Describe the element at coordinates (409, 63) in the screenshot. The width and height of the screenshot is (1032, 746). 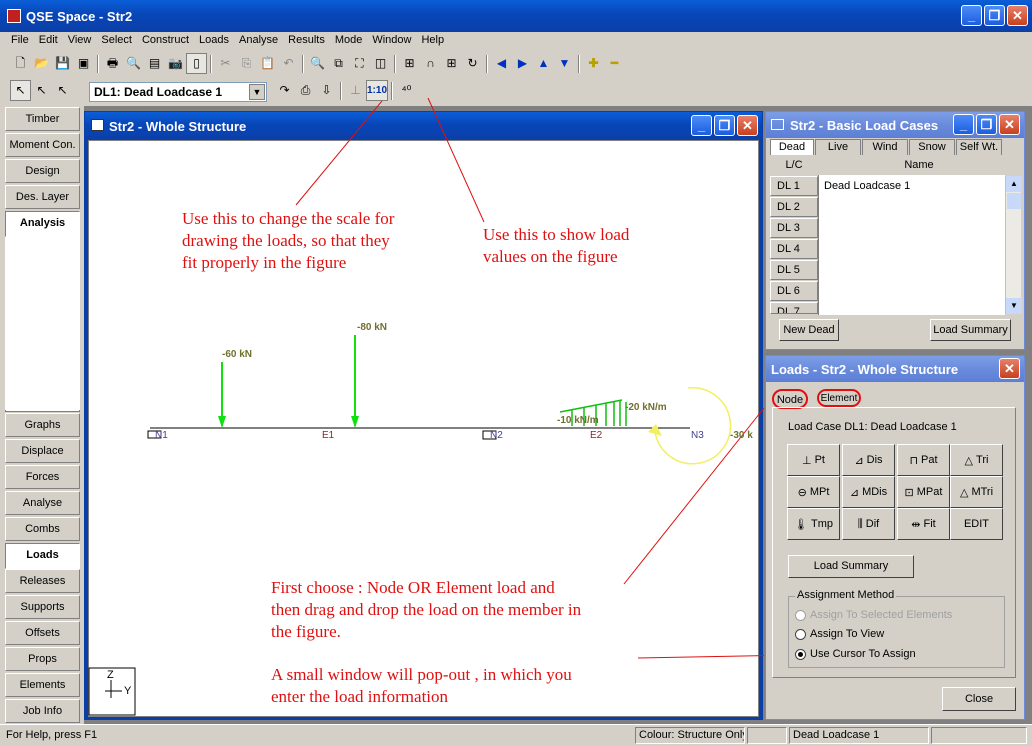
I see `frame-icon: ⊞` at that location.